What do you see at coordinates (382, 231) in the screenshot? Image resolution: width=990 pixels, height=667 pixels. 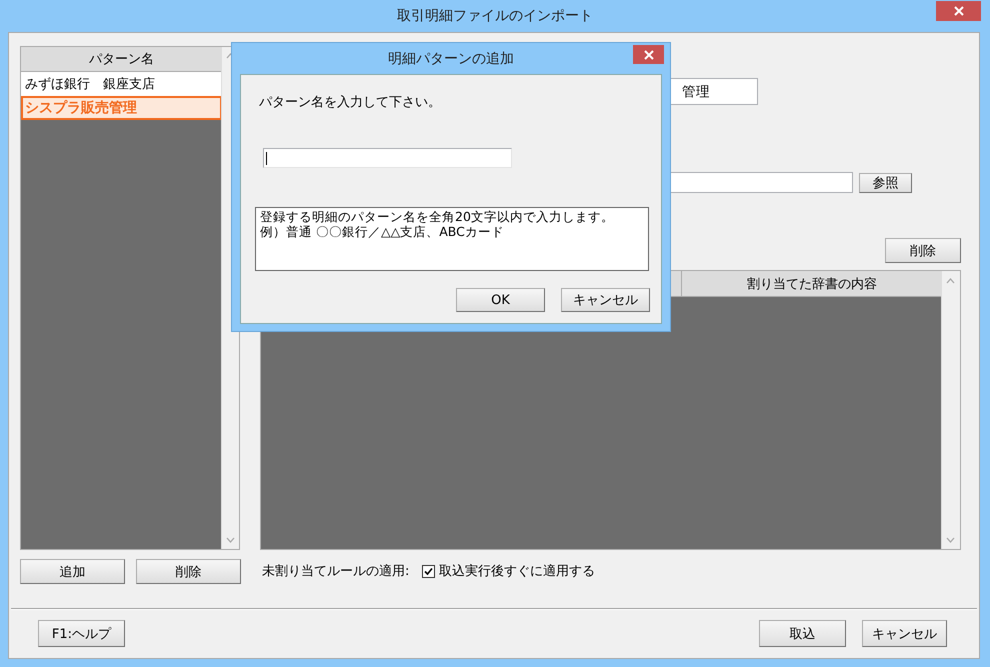 I see `note-line: 例）普通 〇〇銀行／△△支店、ABCカード` at bounding box center [382, 231].